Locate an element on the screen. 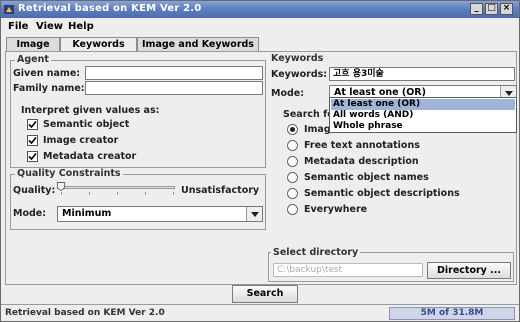 Image resolution: width=520 pixels, height=322 pixels. window-title: Retrieval based on KEM Ver 2.0 is located at coordinates (110, 8).